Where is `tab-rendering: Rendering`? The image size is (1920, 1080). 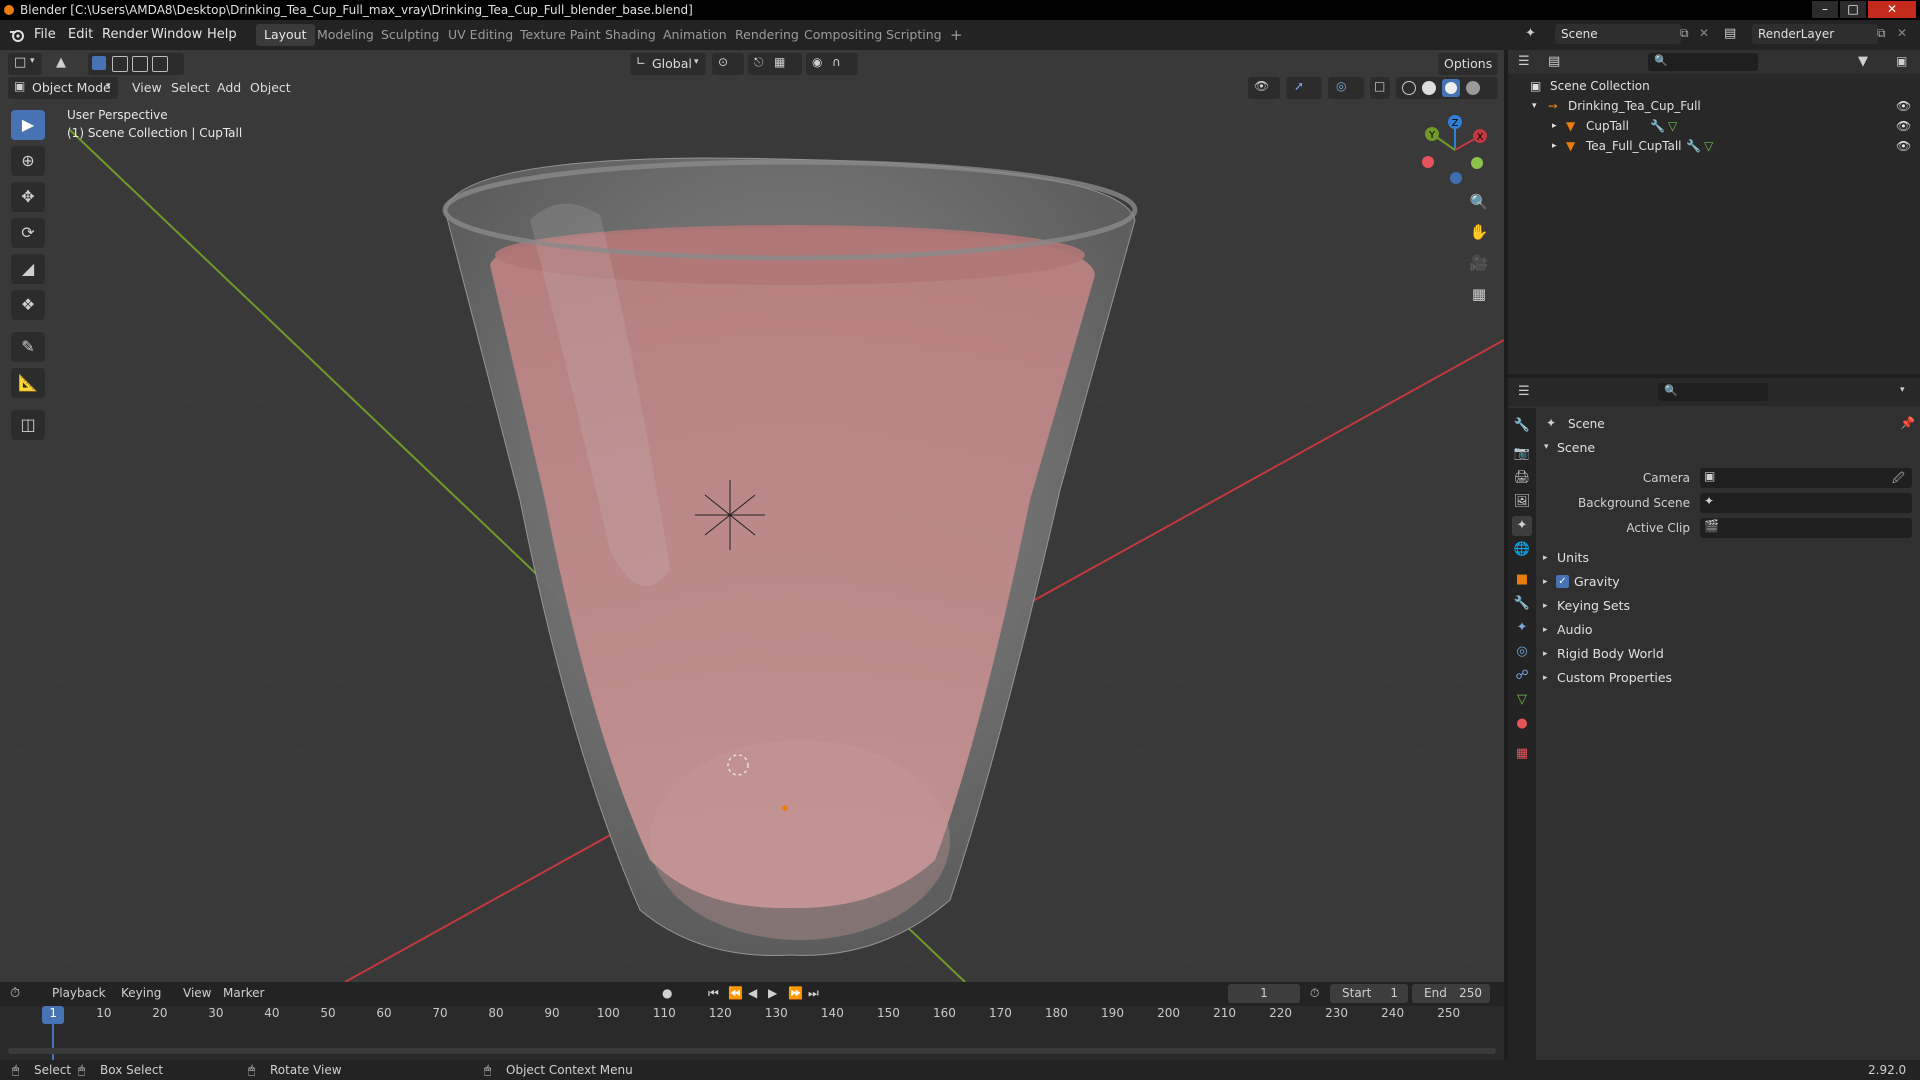
tab-rendering: Rendering is located at coordinates (767, 35).